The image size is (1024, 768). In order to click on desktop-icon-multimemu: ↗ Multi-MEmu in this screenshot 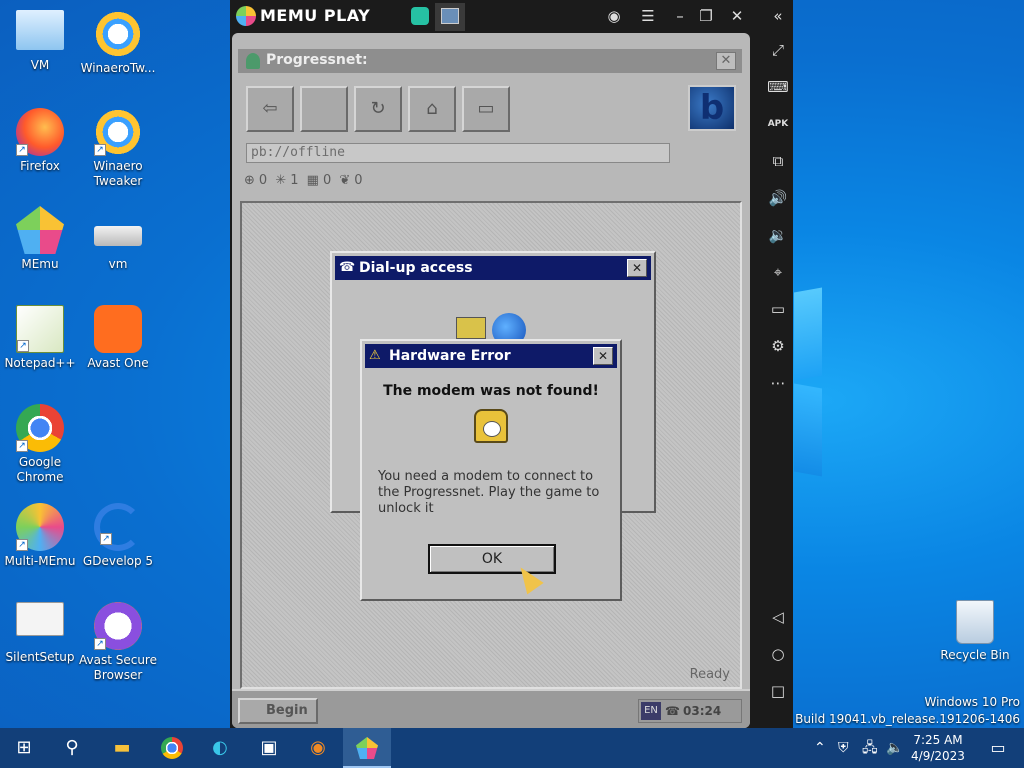, I will do `click(40, 536)`.